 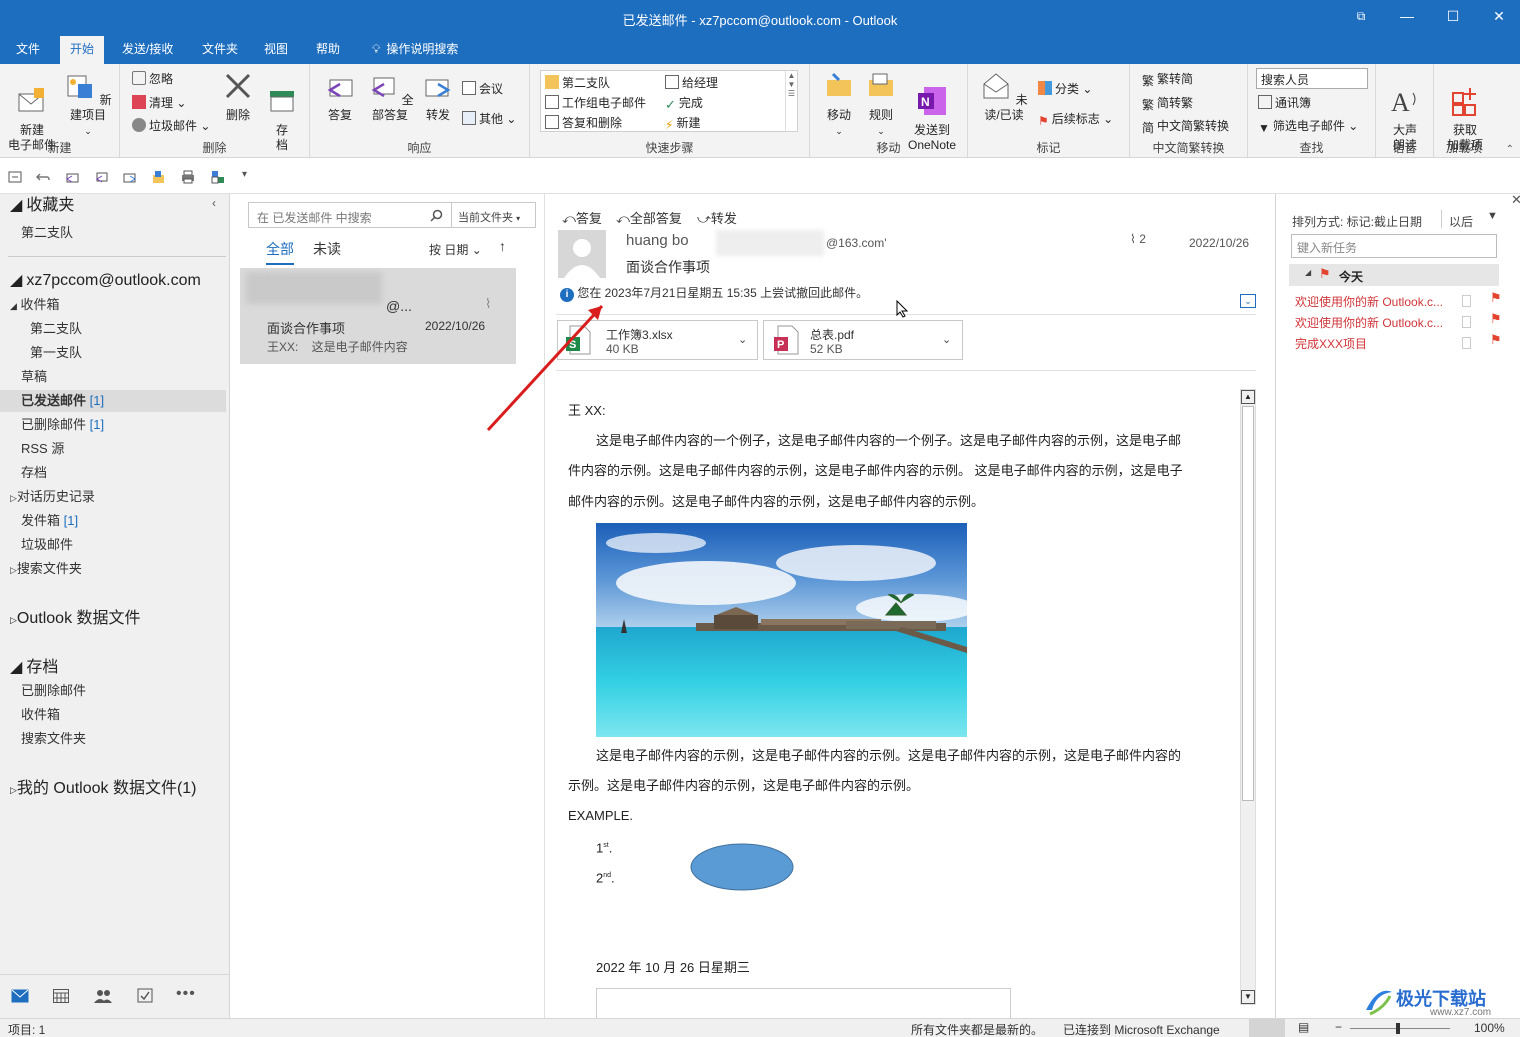 I want to click on tab-view: 视图, so click(x=276, y=50).